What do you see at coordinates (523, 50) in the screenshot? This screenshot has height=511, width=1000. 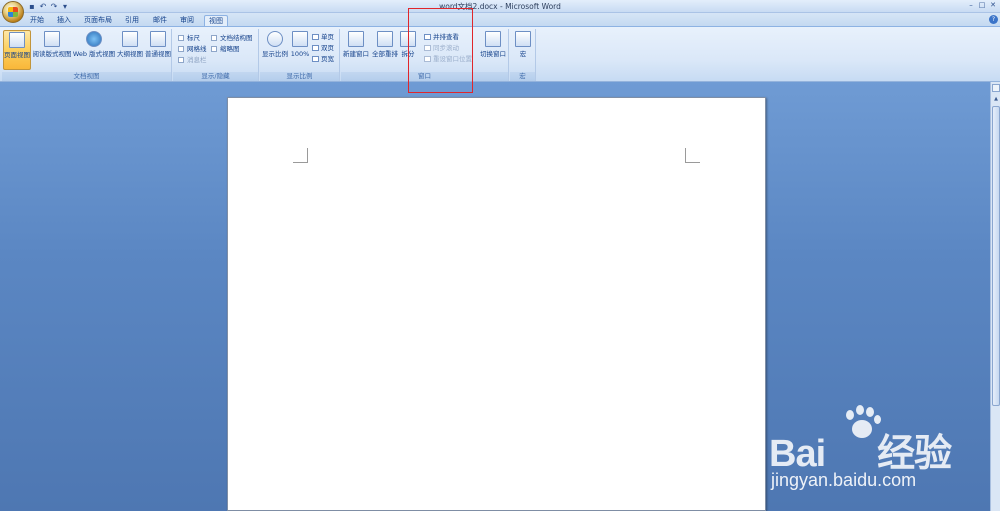 I see `macros-button: 宏` at bounding box center [523, 50].